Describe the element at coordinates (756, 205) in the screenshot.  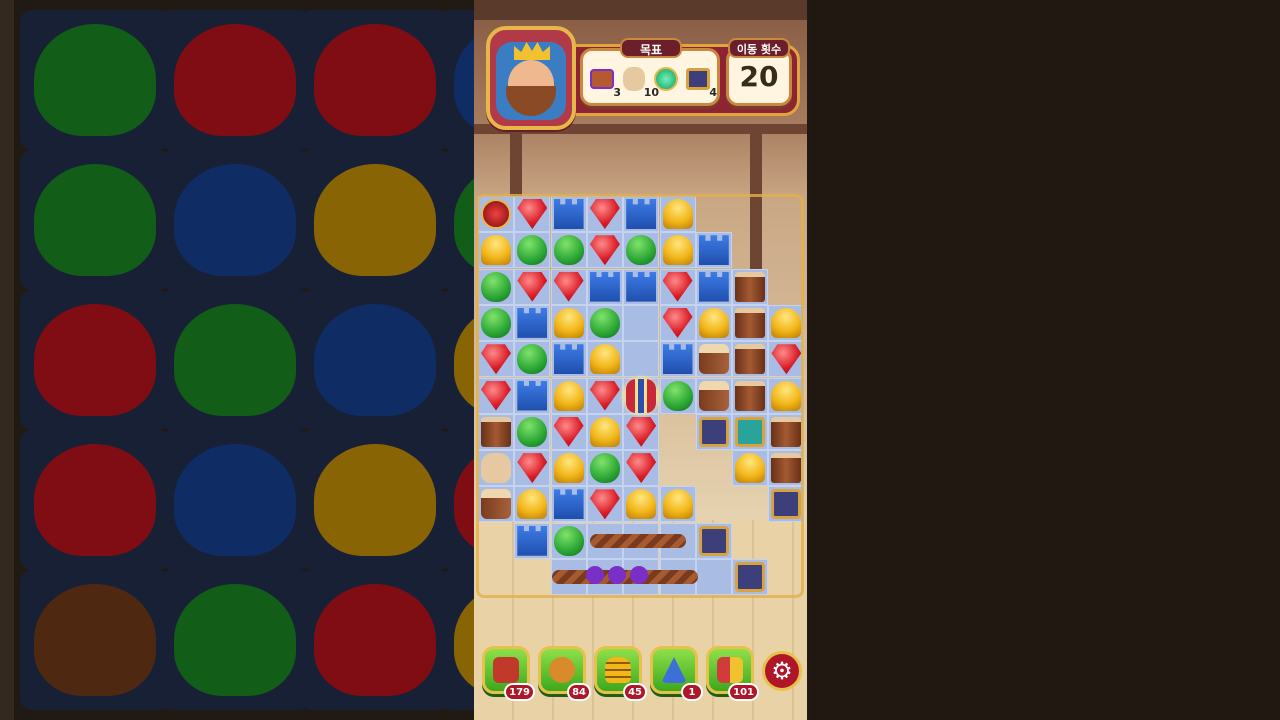
I see `wall-beam` at that location.